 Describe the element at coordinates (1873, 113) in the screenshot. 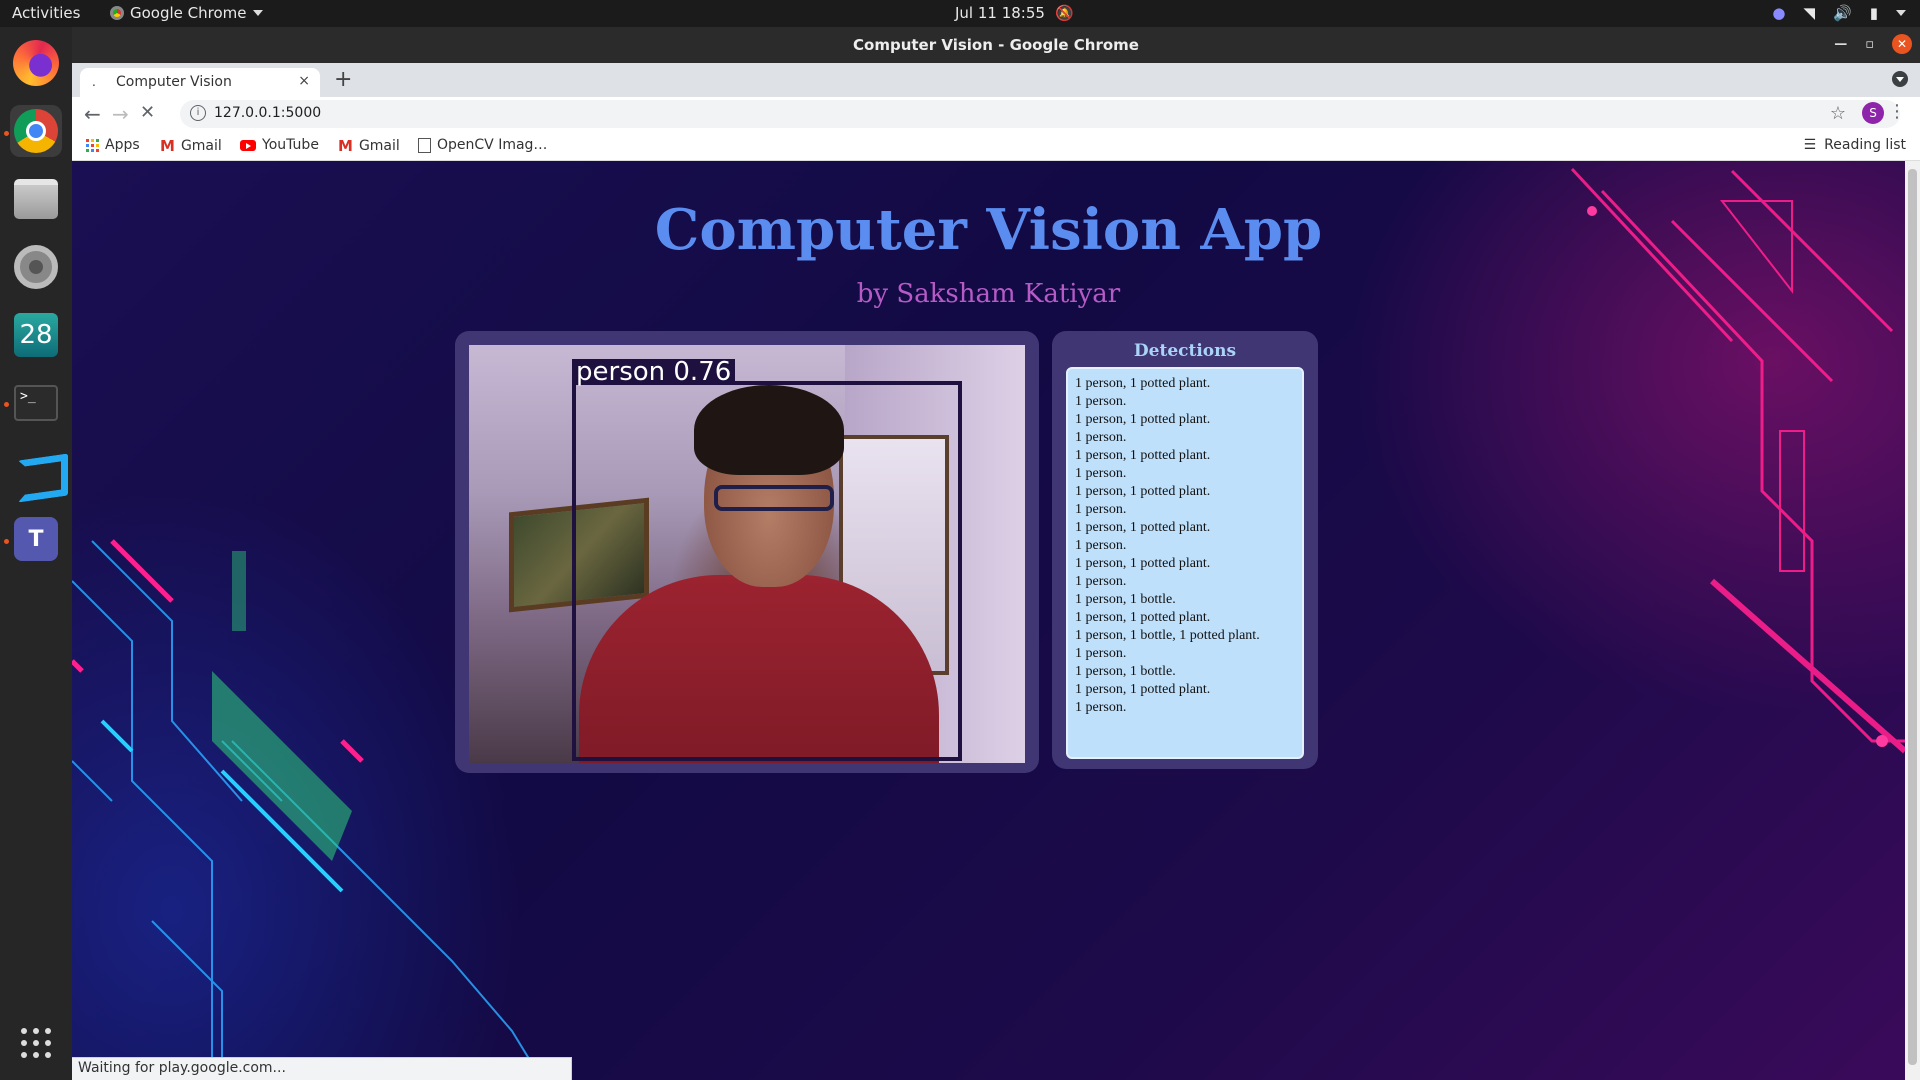

I see `profile-avatar: S` at that location.